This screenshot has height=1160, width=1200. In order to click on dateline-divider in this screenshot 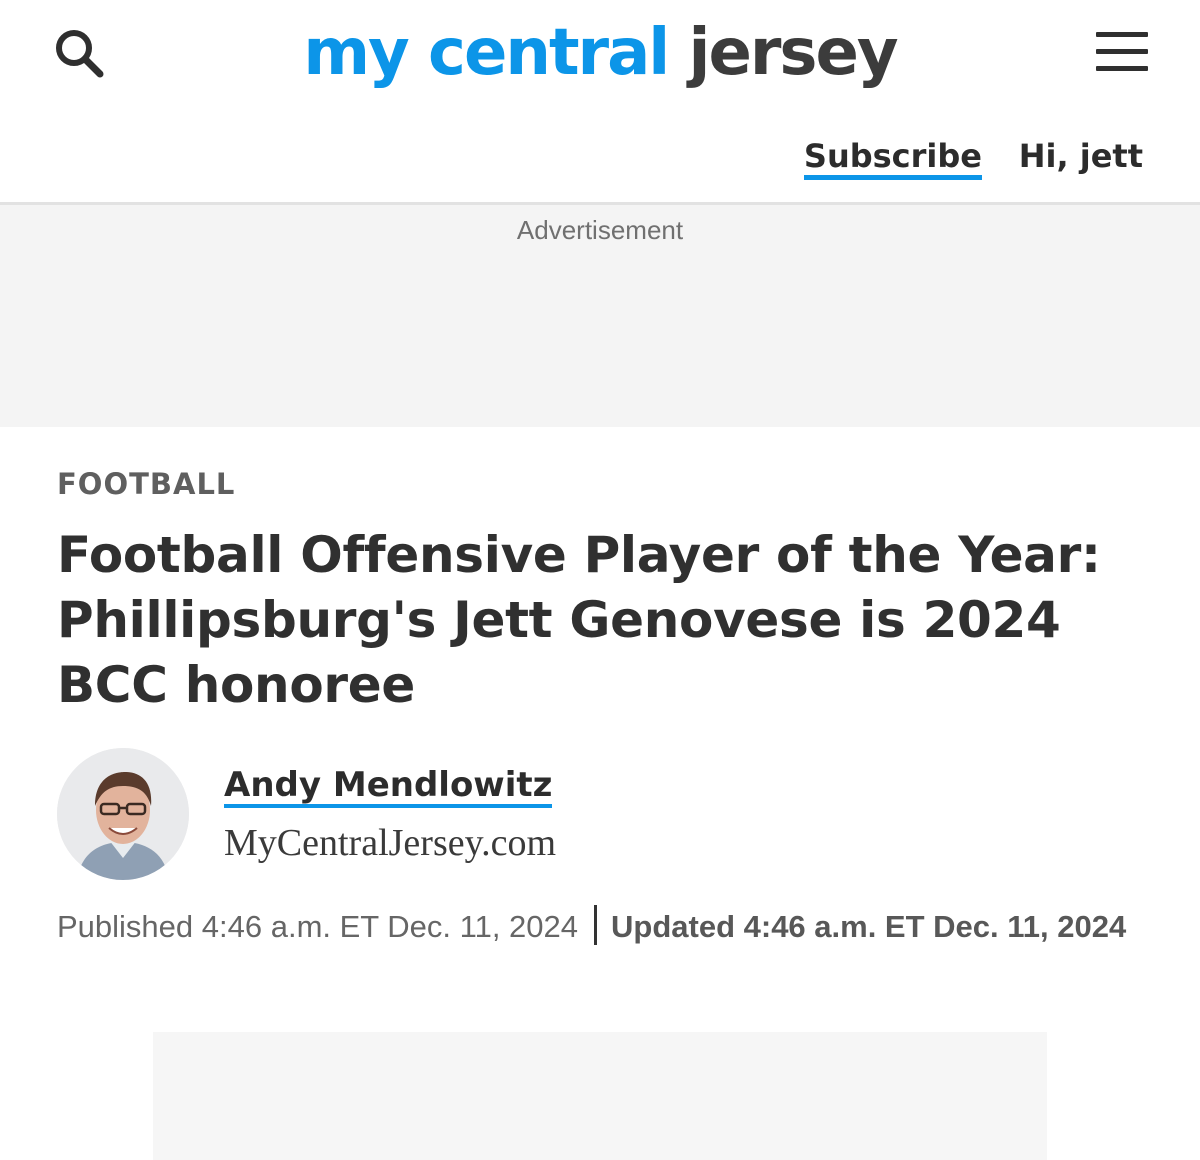, I will do `click(596, 925)`.